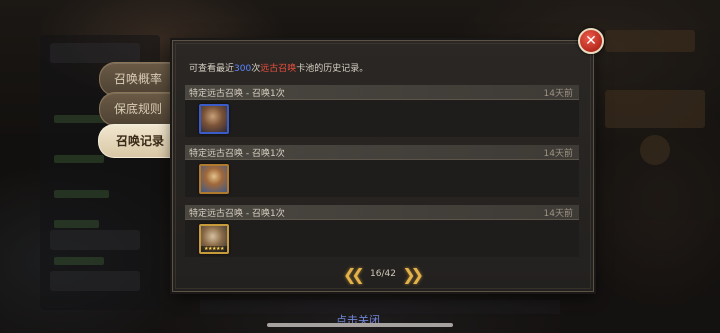 The width and height of the screenshot is (720, 333). What do you see at coordinates (360, 325) in the screenshot?
I see `home-indicator` at bounding box center [360, 325].